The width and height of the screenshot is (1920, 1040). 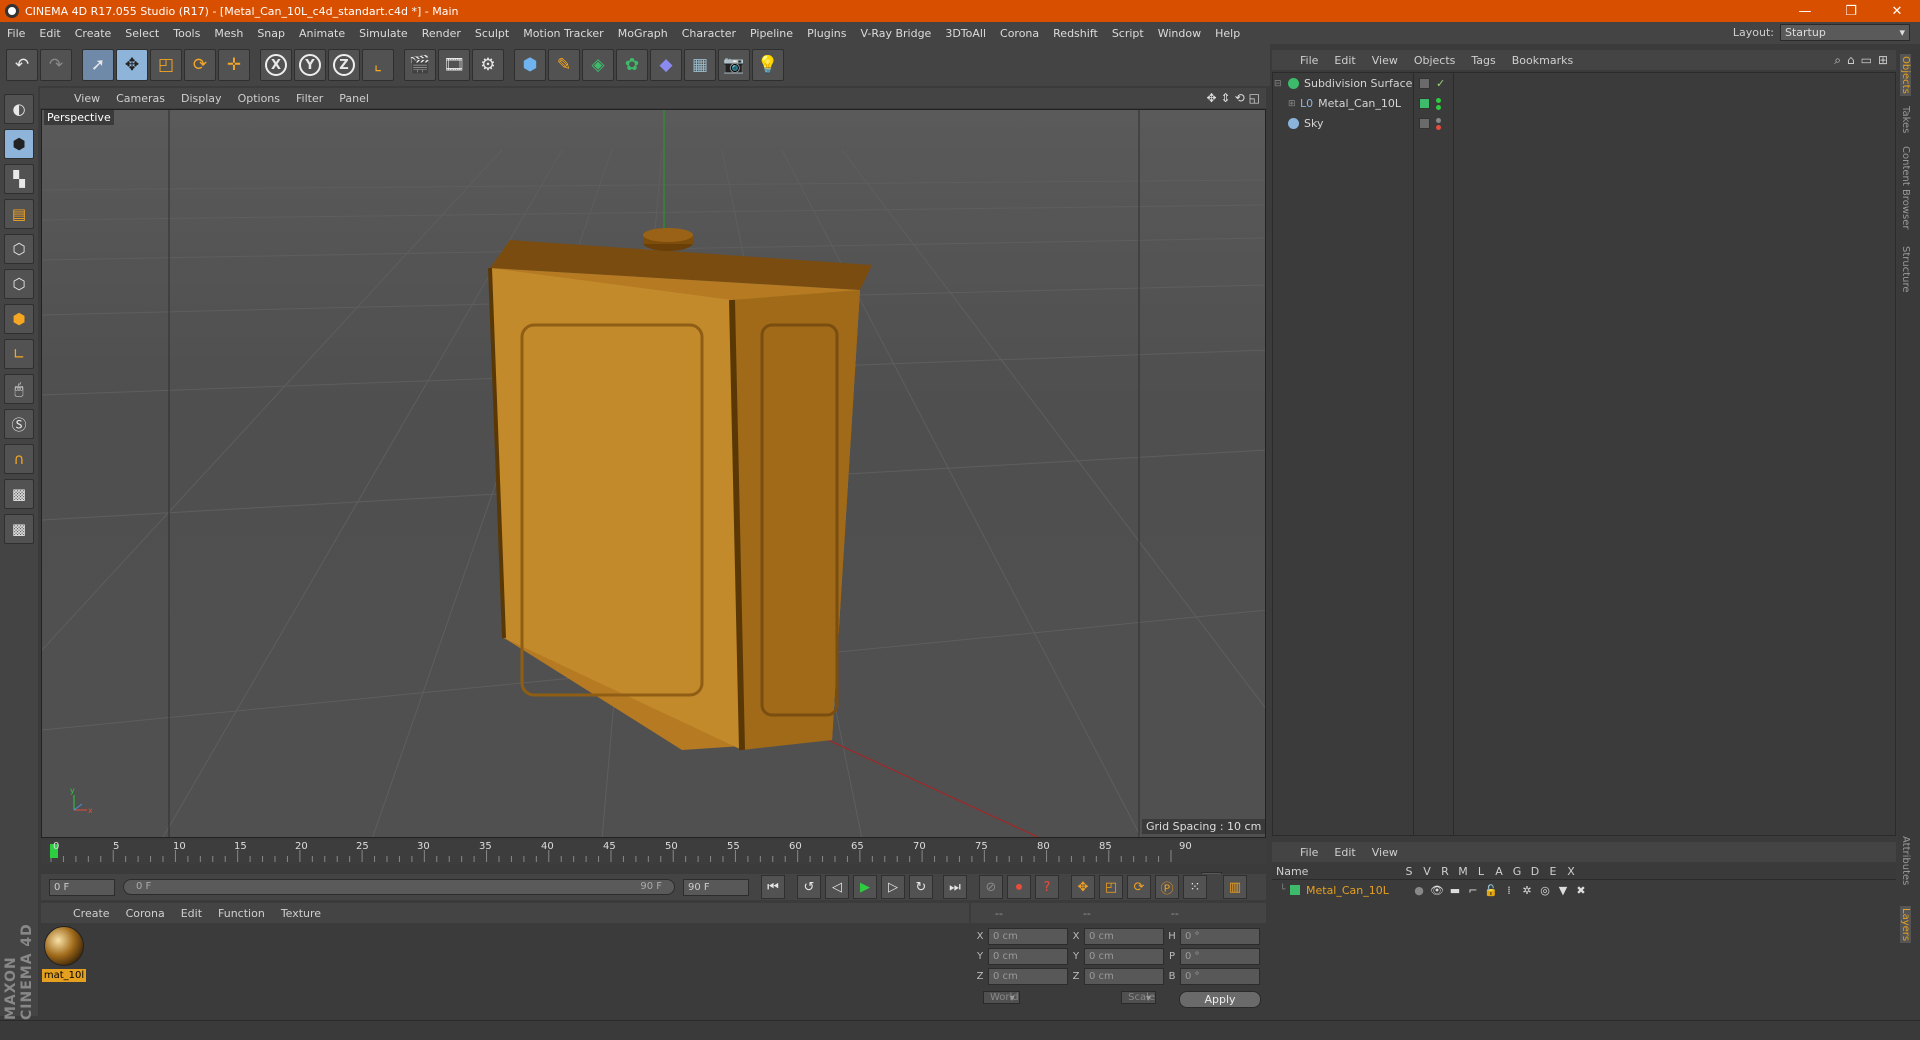 What do you see at coordinates (1883, 60) in the screenshot?
I see `expand-panel-icon: ⊞` at bounding box center [1883, 60].